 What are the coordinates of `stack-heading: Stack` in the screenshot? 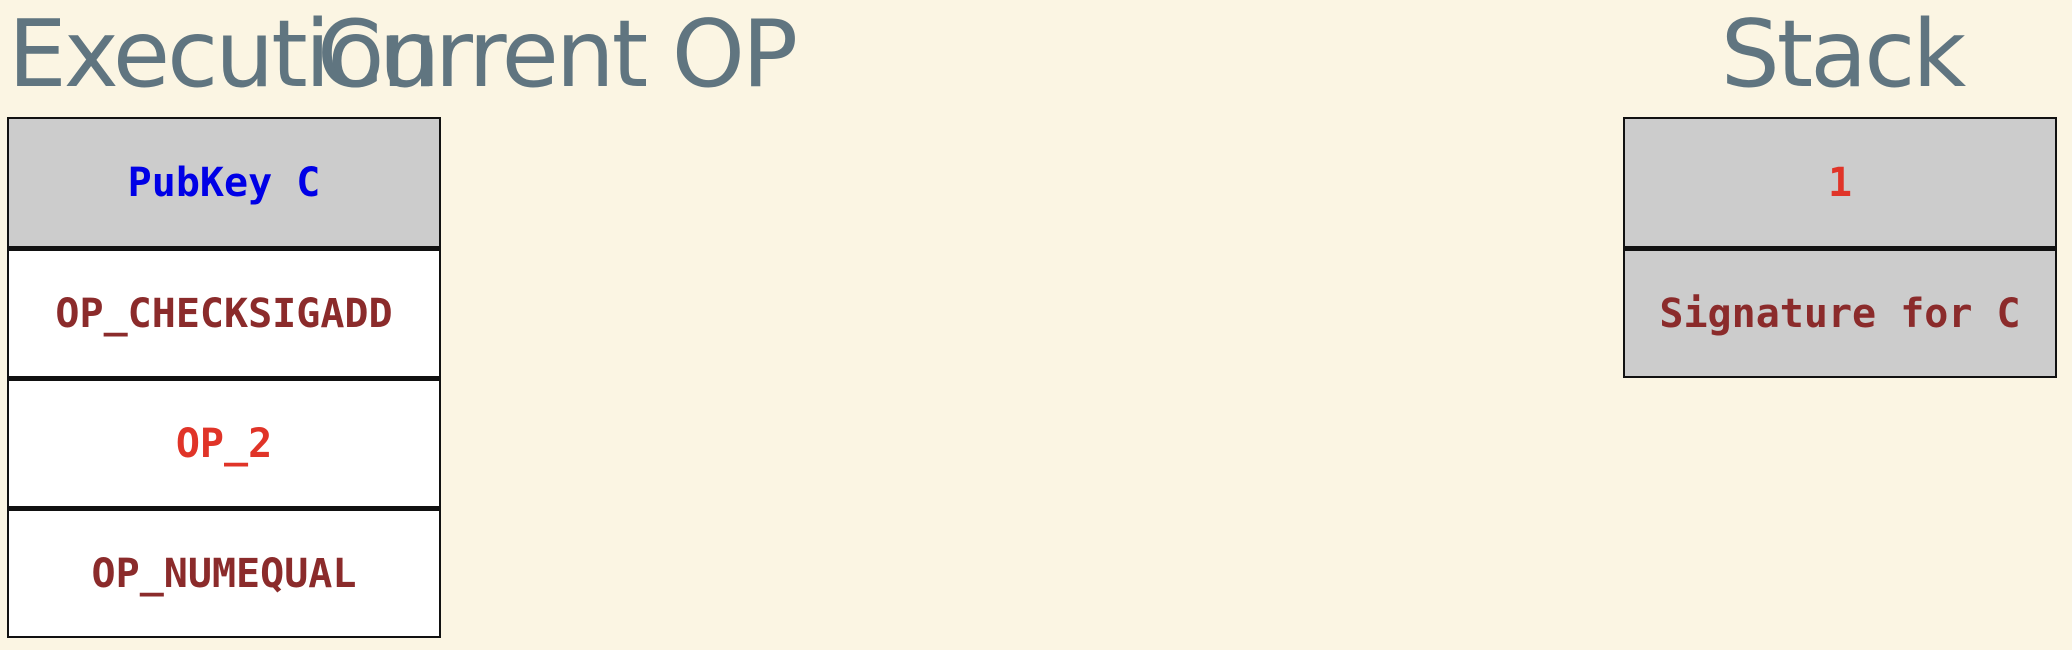 It's located at (1843, 54).